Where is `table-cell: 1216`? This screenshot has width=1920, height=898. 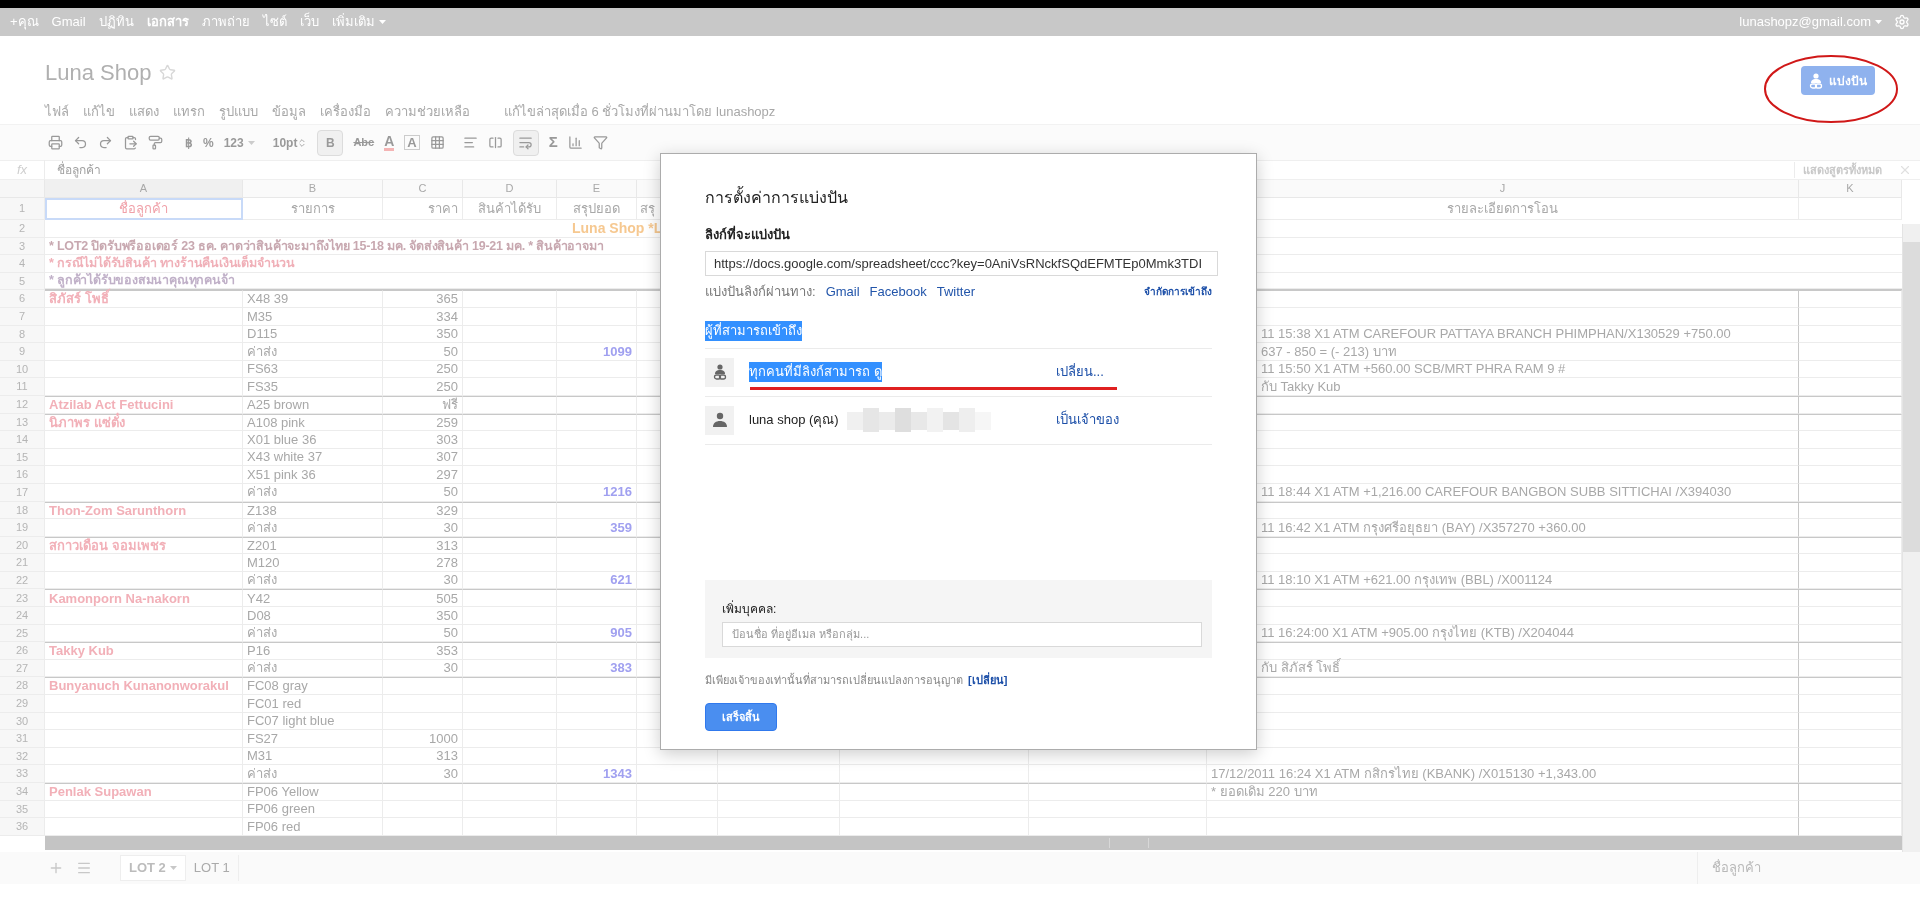 table-cell: 1216 is located at coordinates (597, 492).